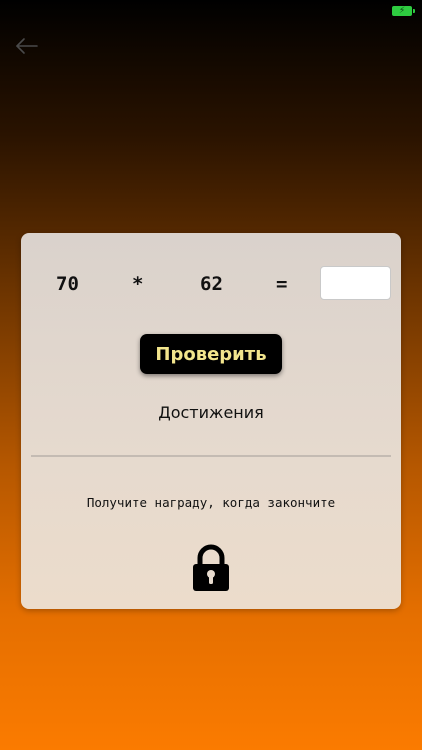  What do you see at coordinates (211, 284) in the screenshot?
I see `operand-b: 62` at bounding box center [211, 284].